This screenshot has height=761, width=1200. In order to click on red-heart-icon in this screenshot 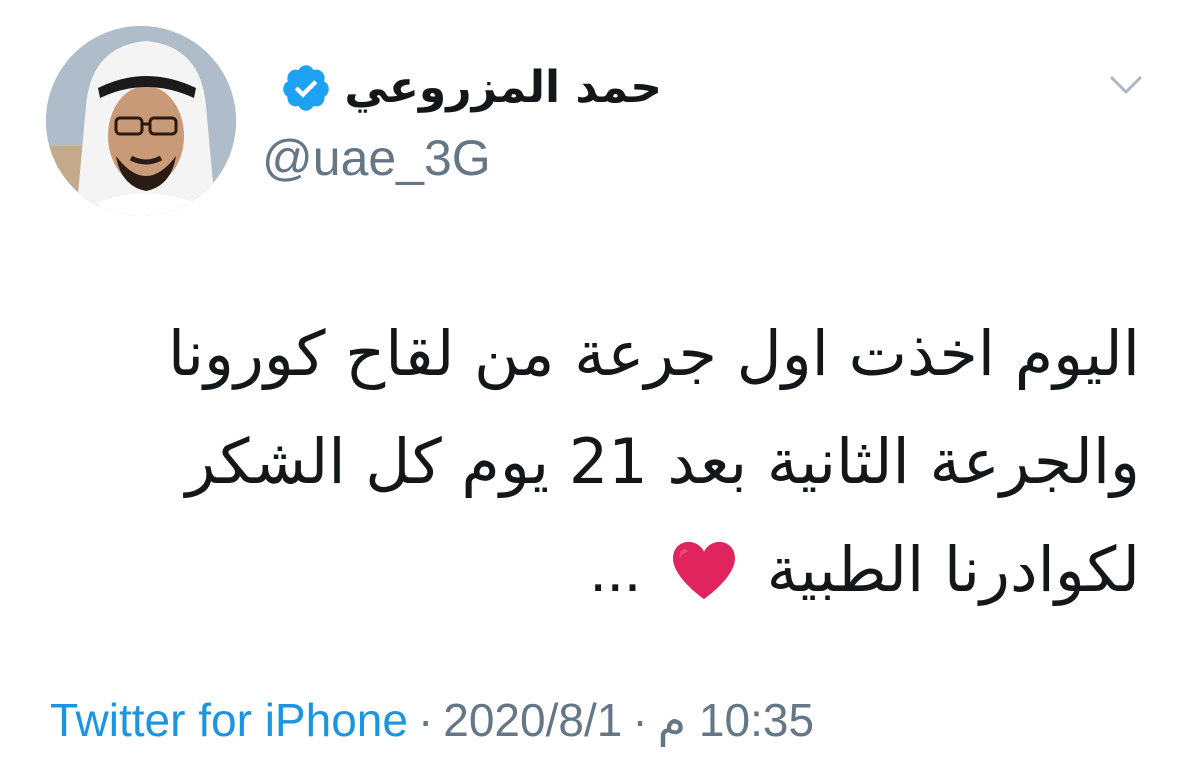, I will do `click(703, 570)`.